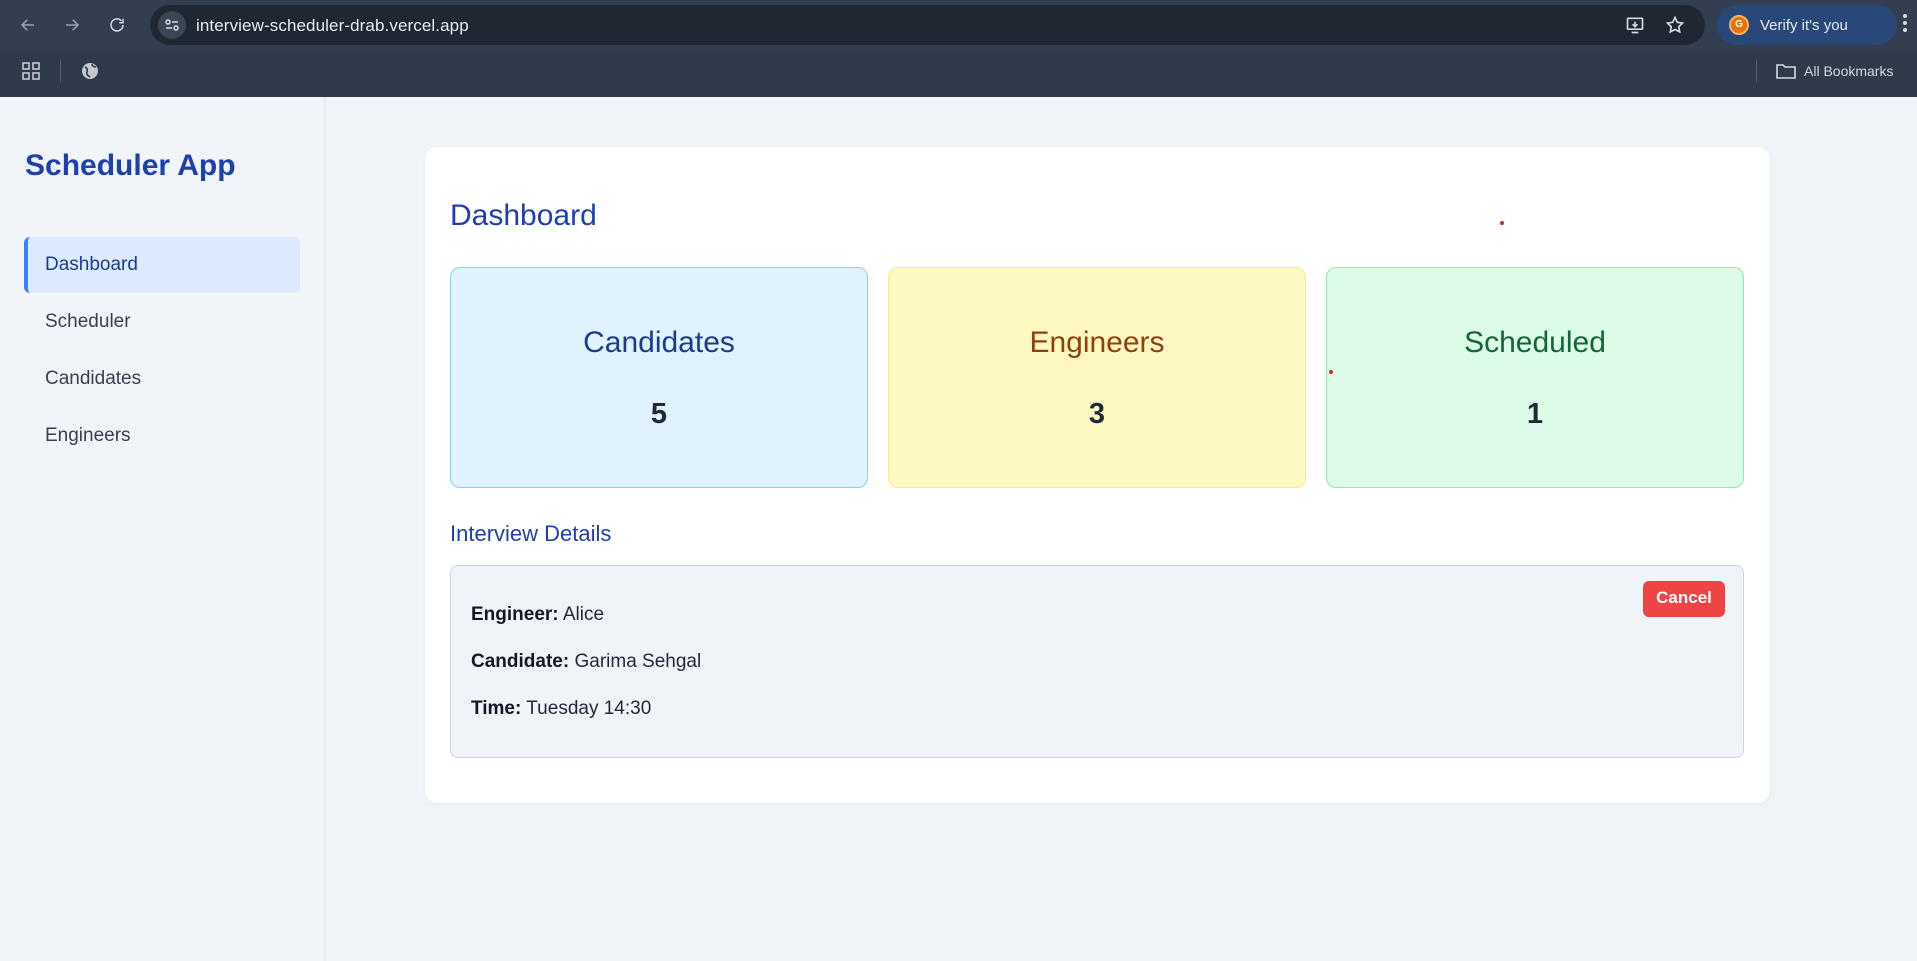 This screenshot has height=961, width=1917. I want to click on star-icon, so click(1675, 25).